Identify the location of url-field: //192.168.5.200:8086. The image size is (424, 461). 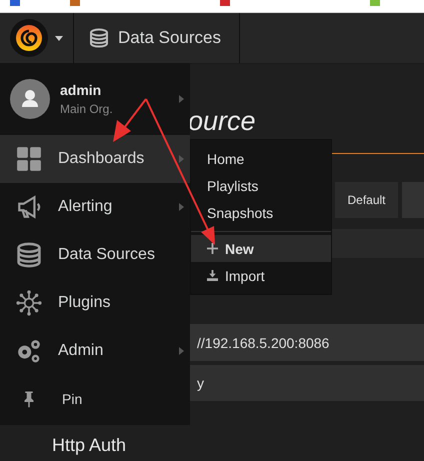
(307, 342).